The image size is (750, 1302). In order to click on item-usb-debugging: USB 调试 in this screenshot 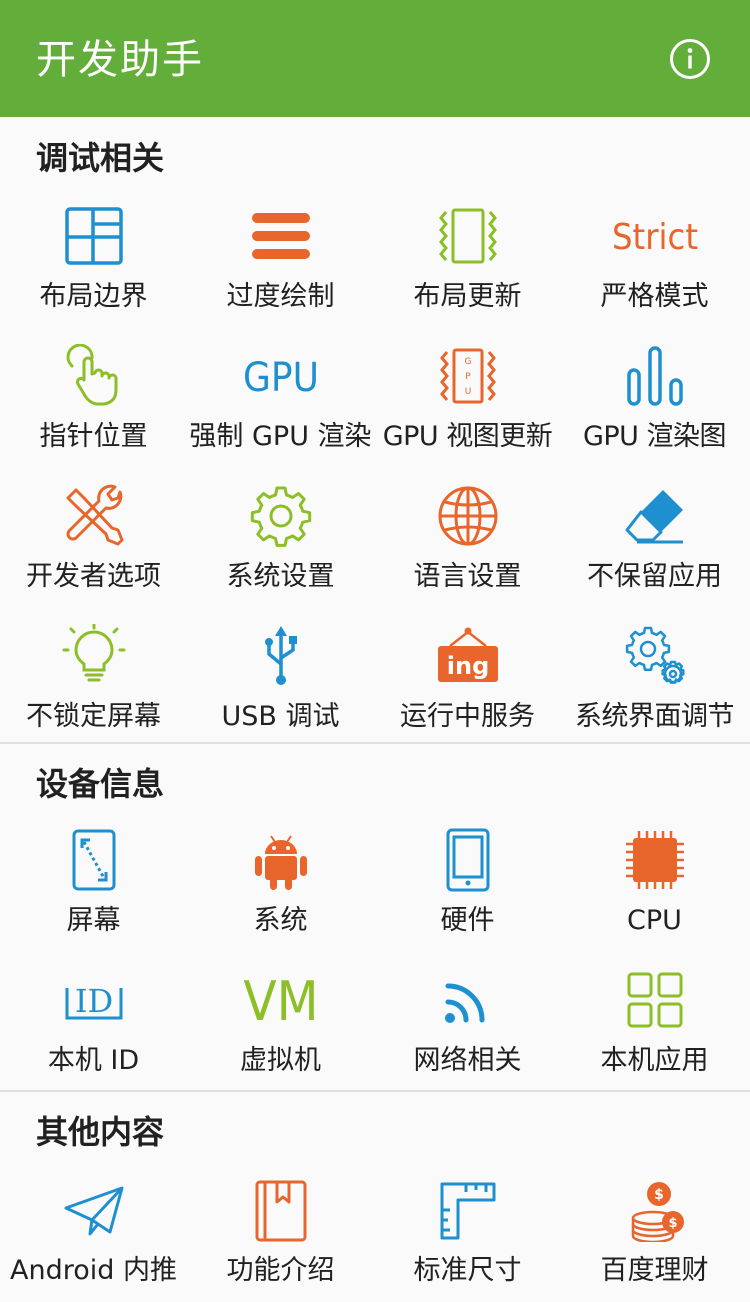, I will do `click(280, 678)`.